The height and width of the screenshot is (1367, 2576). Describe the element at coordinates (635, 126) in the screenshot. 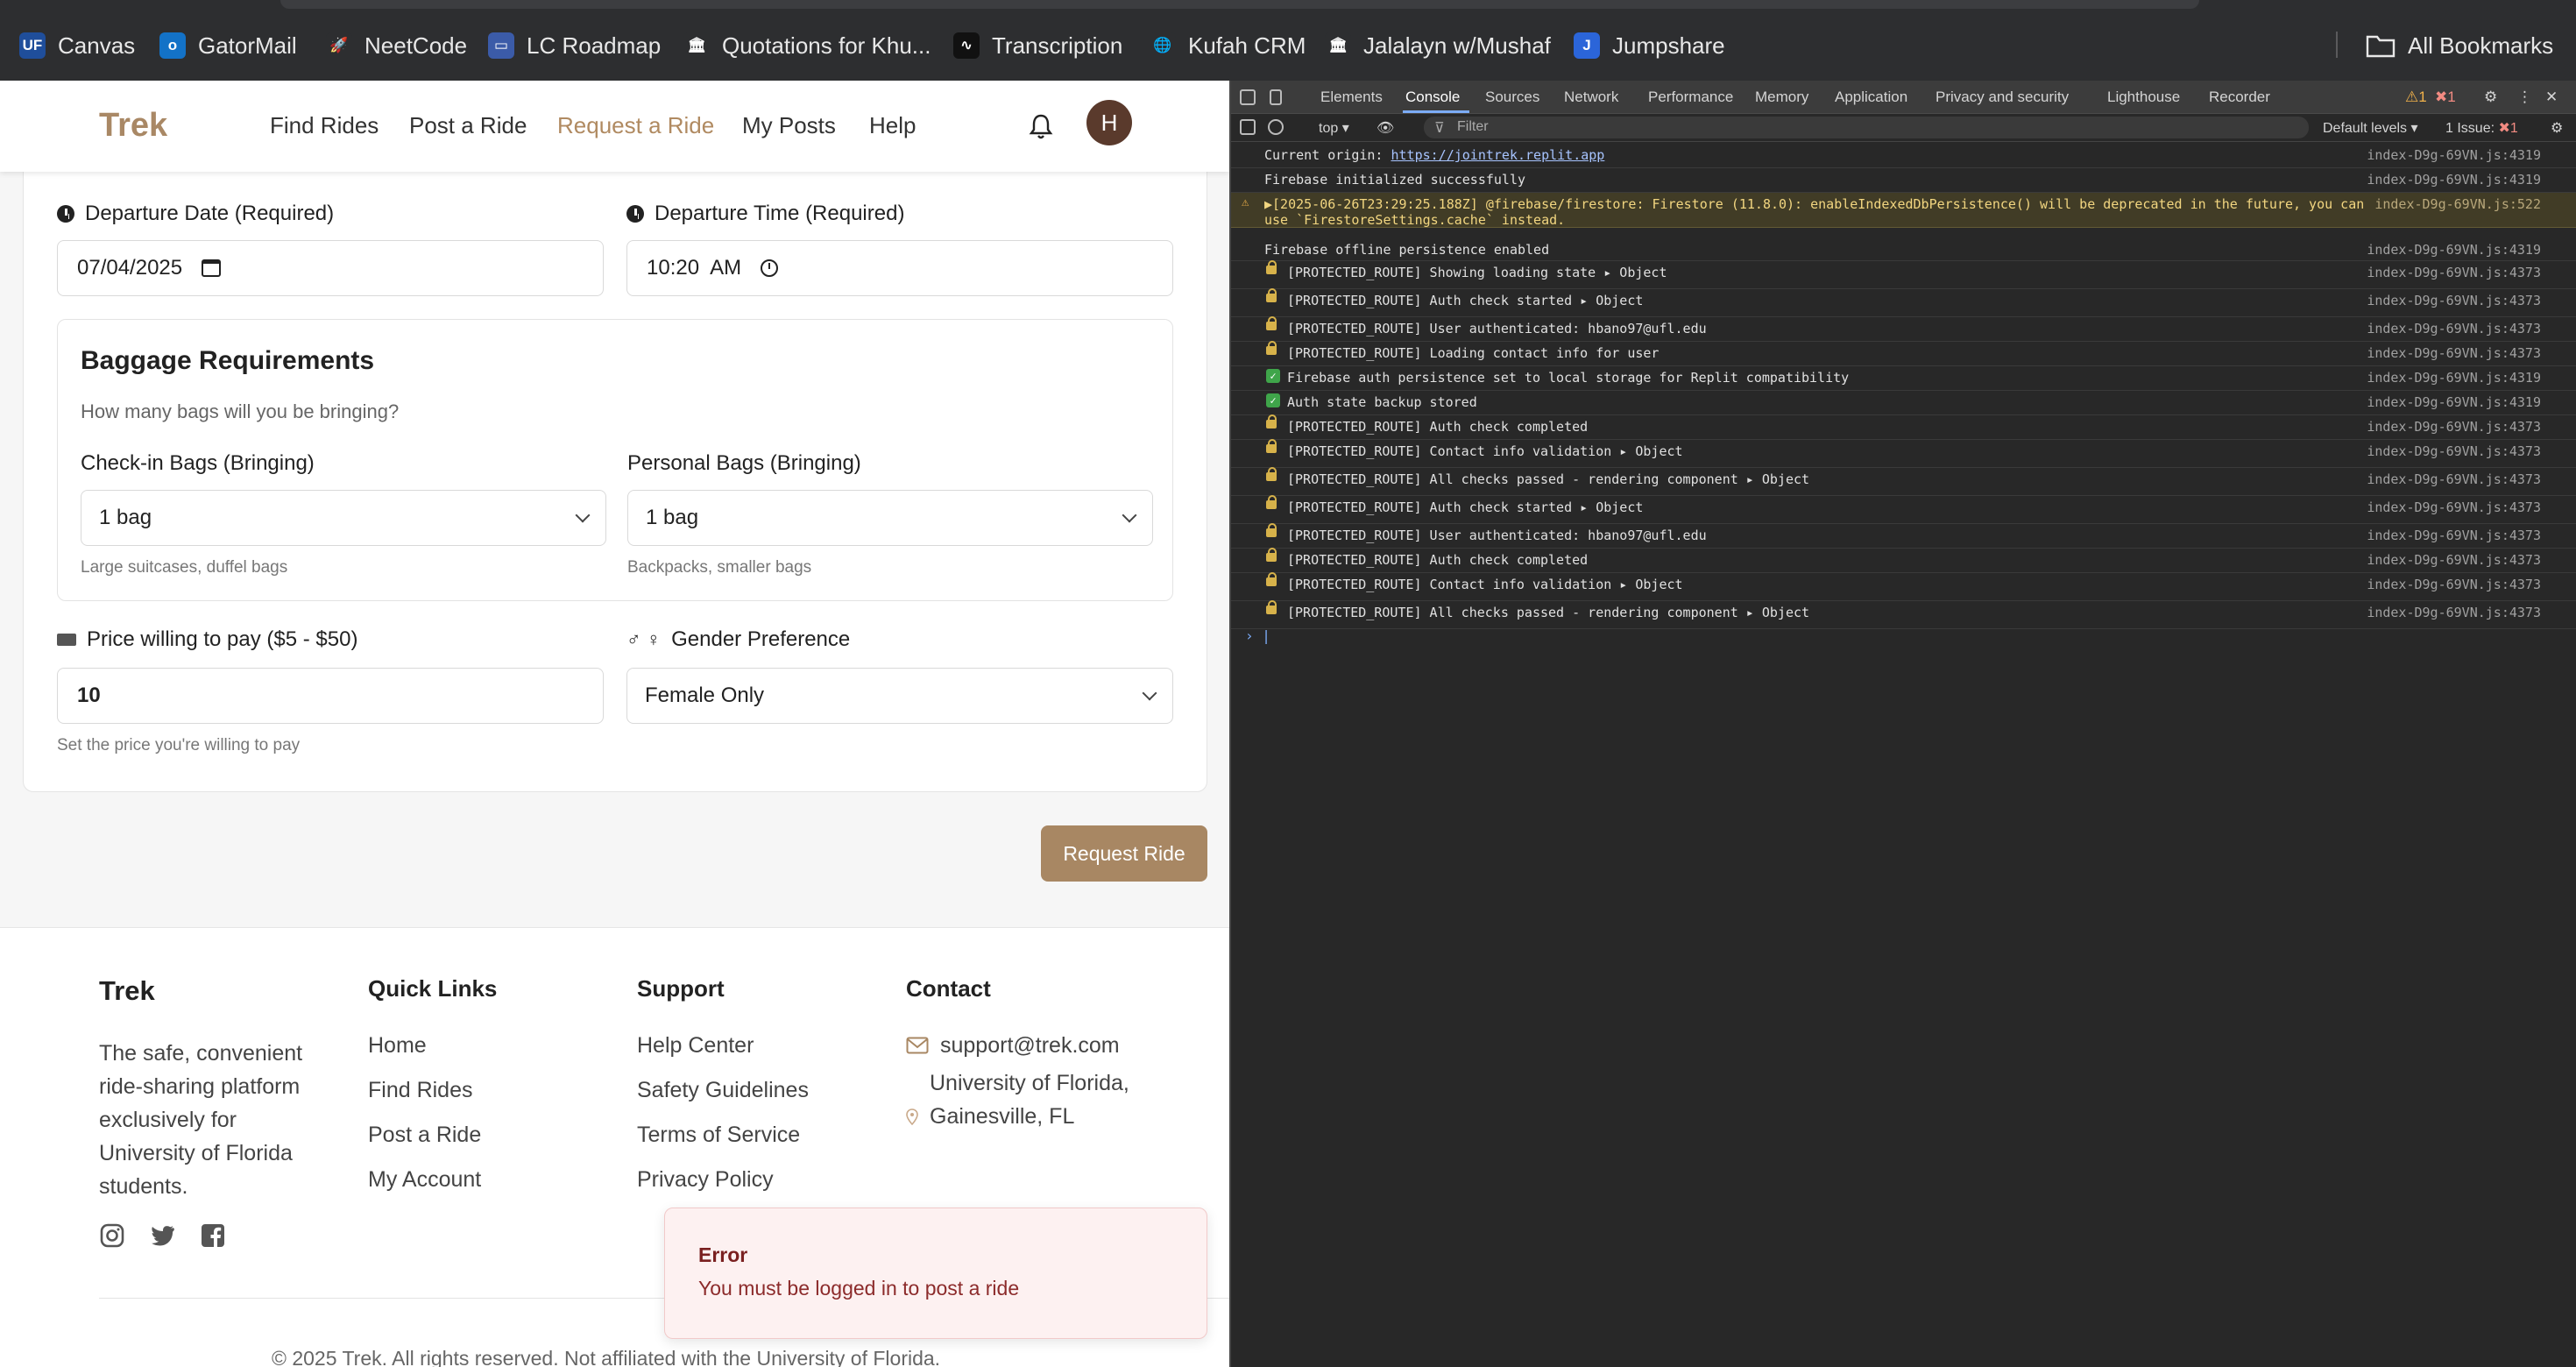

I see `nav-request-a-ride: Request a Ride` at that location.